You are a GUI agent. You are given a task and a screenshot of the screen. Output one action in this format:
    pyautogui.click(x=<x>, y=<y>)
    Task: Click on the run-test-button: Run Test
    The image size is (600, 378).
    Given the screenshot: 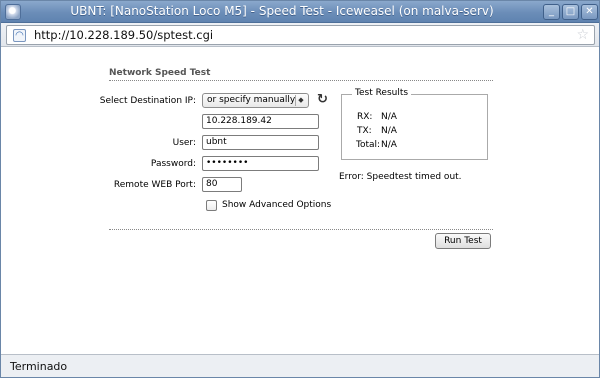 What is the action you would take?
    pyautogui.click(x=463, y=241)
    